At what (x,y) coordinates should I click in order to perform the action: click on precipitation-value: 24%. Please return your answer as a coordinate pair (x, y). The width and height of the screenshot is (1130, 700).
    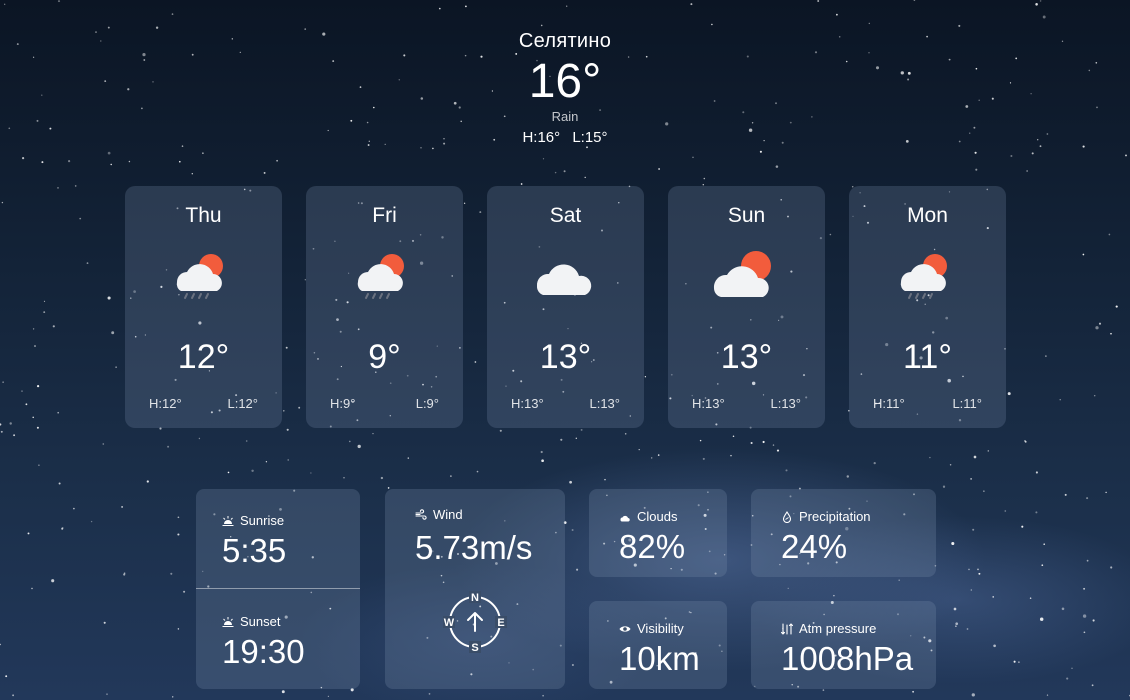
    Looking at the image, I should click on (814, 546).